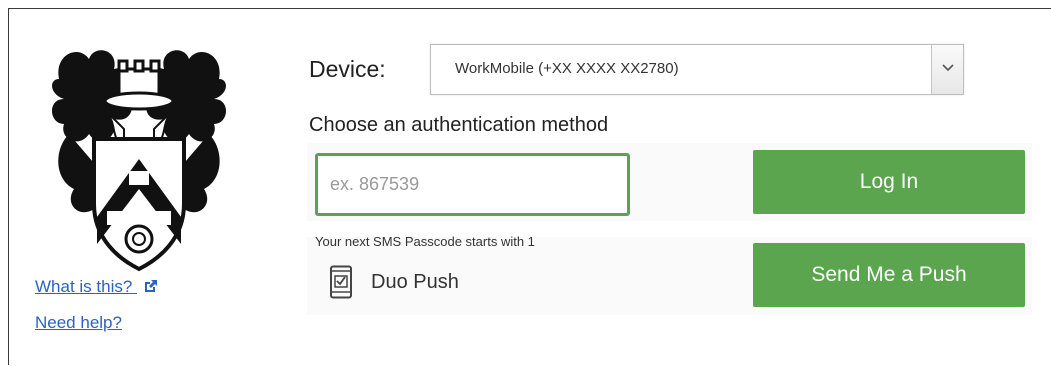  Describe the element at coordinates (78, 323) in the screenshot. I see `need-help-link: Need help?` at that location.